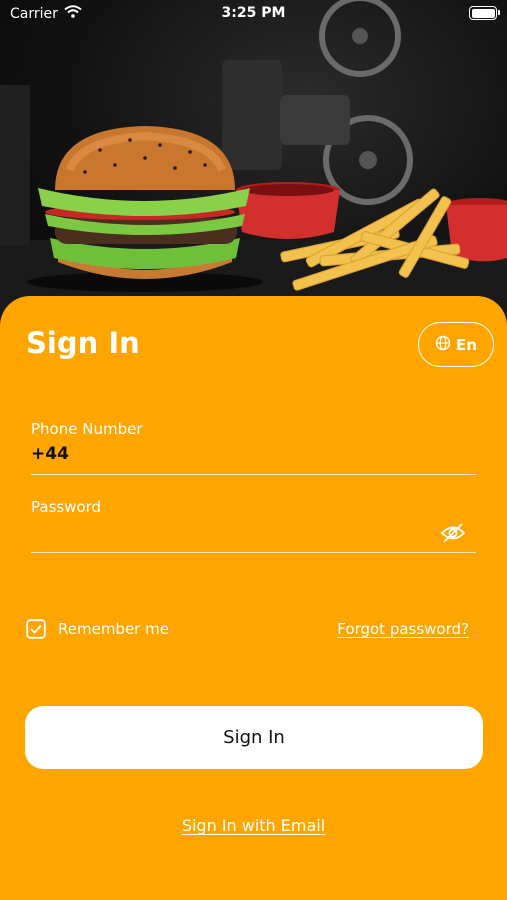 The width and height of the screenshot is (507, 900). Describe the element at coordinates (83, 343) in the screenshot. I see `page-title: Sign In` at that location.